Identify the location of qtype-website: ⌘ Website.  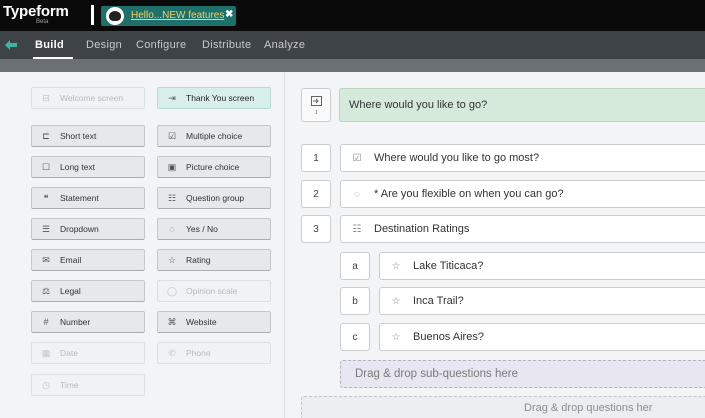
(214, 322).